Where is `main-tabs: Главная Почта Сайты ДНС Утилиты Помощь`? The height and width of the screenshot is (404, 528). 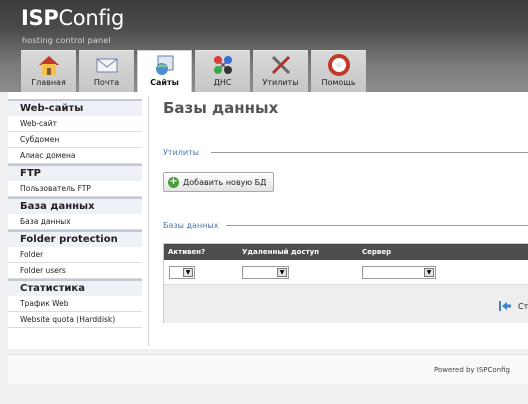
main-tabs: Главная Почта Сайты ДНС Утилиты Помощь is located at coordinates (193, 72).